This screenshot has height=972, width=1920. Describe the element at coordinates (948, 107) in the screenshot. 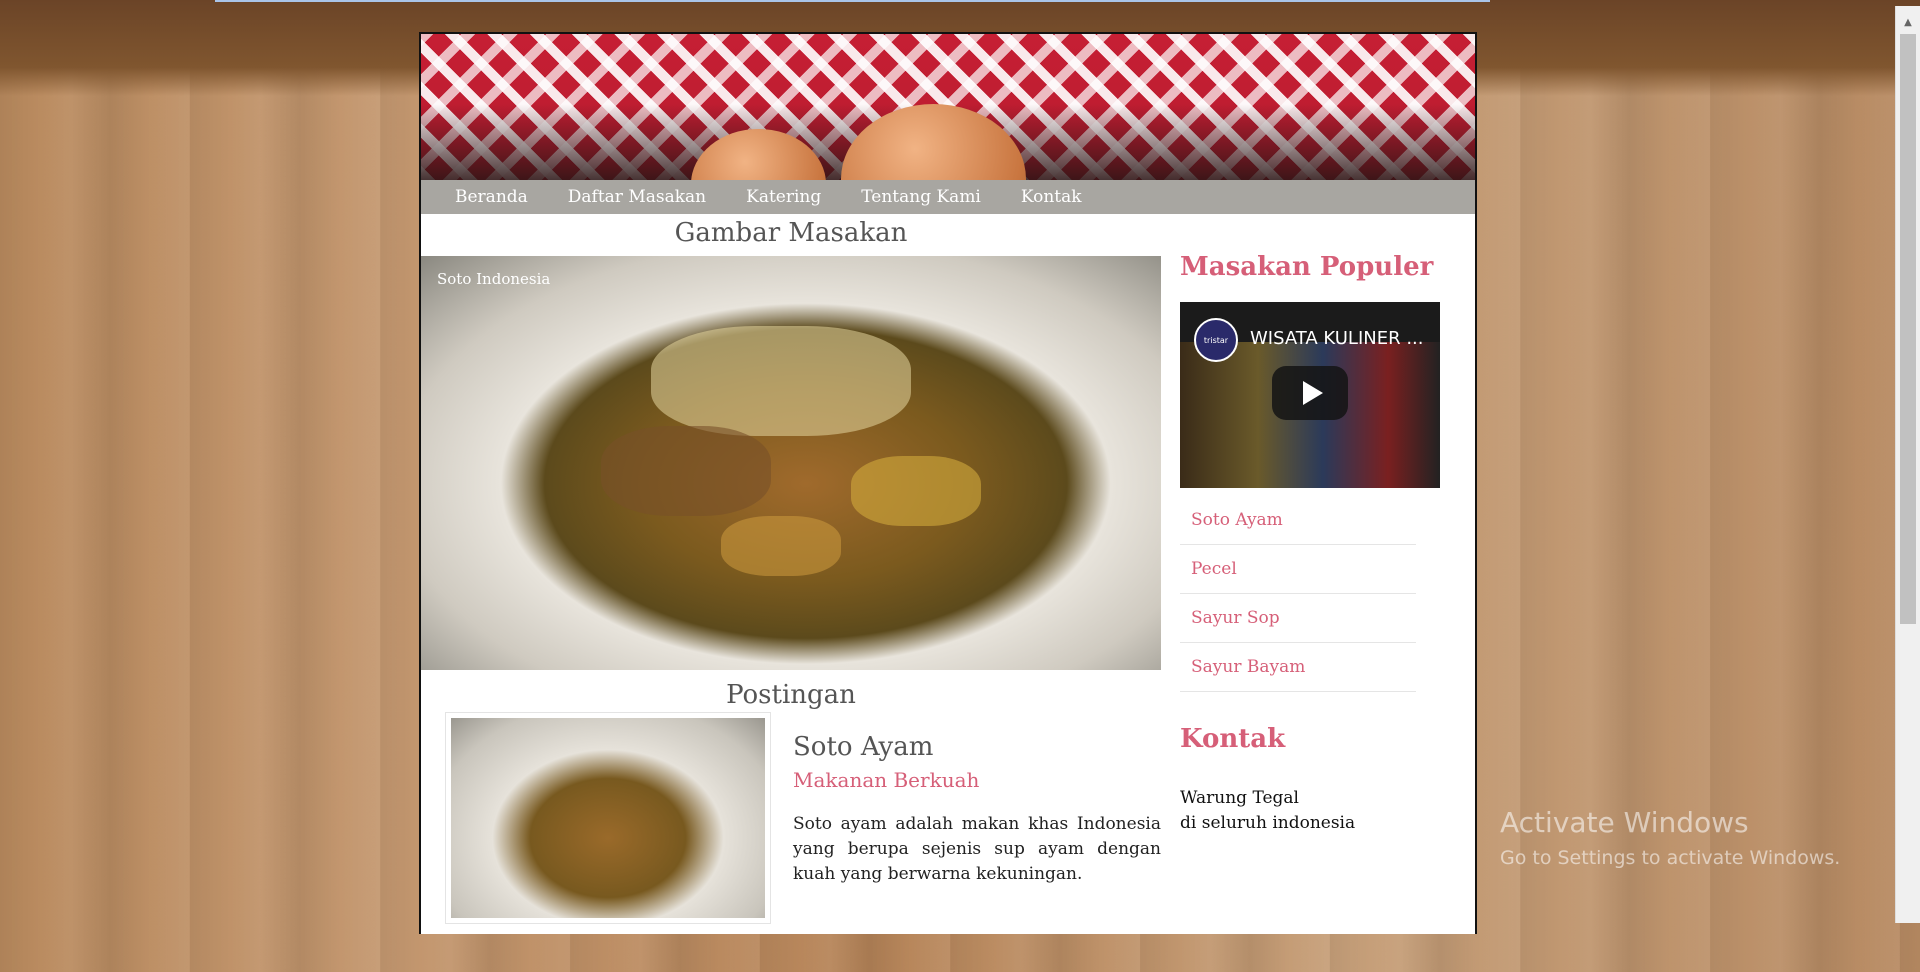

I see `header-banner` at that location.